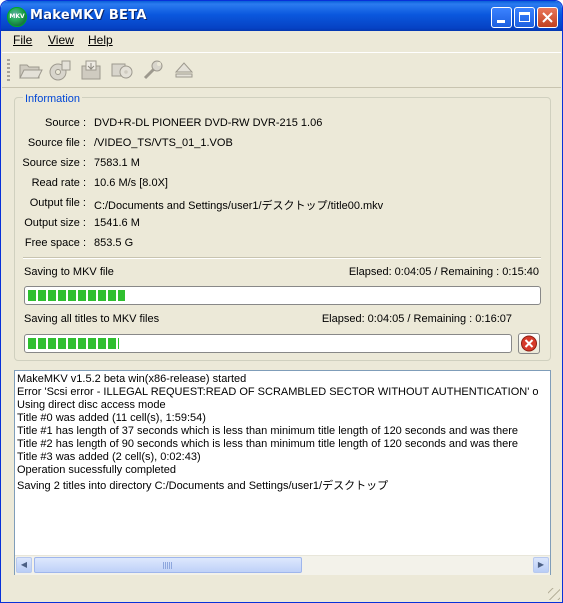 This screenshot has height=603, width=563. Describe the element at coordinates (281, 41) in the screenshot. I see `menu-bar: File View Help` at that location.